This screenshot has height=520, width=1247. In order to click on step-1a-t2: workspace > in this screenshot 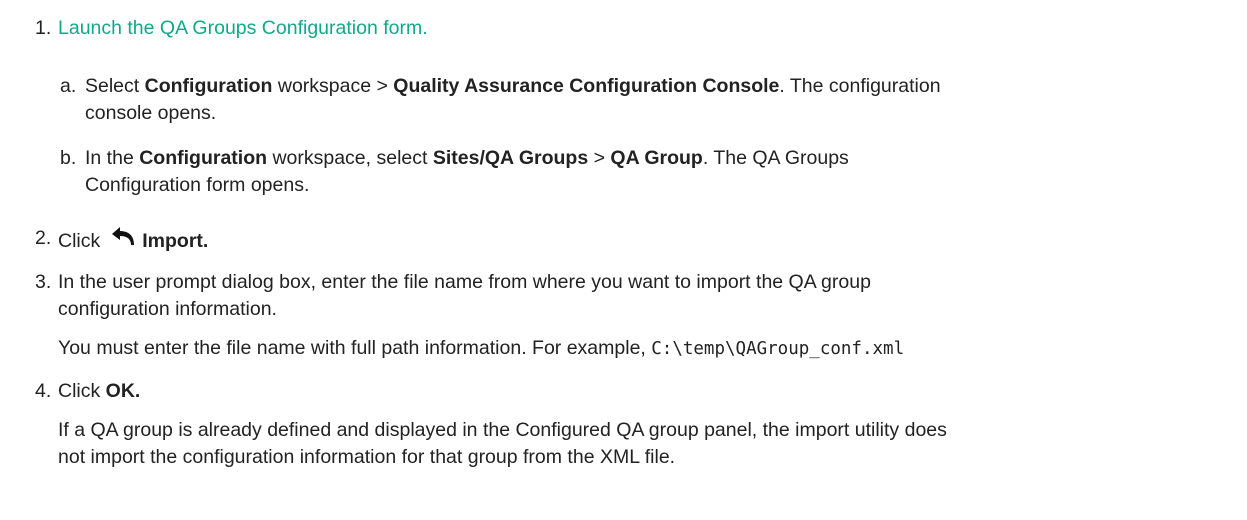, I will do `click(333, 86)`.